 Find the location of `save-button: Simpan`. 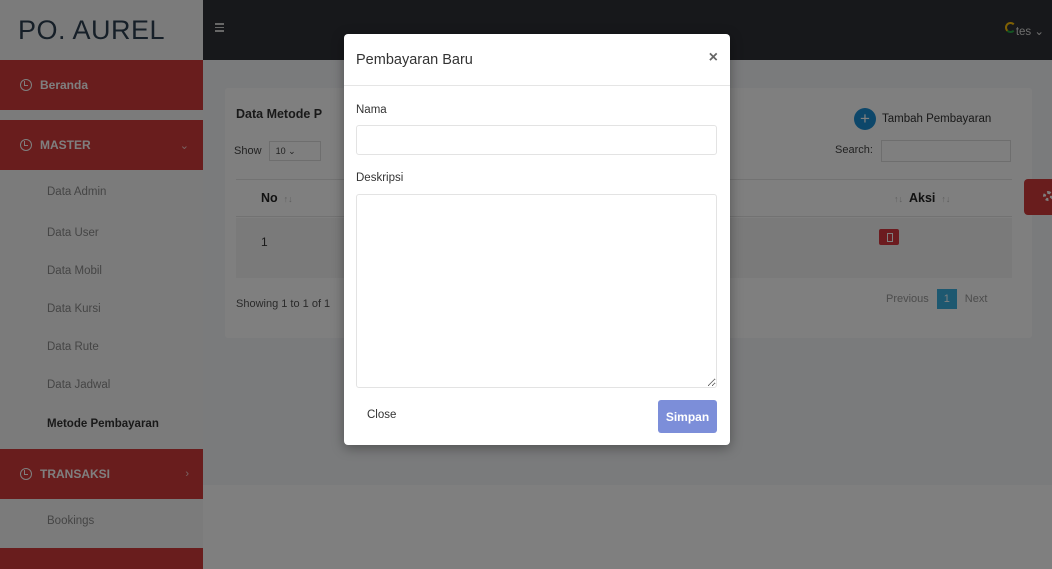

save-button: Simpan is located at coordinates (687, 416).